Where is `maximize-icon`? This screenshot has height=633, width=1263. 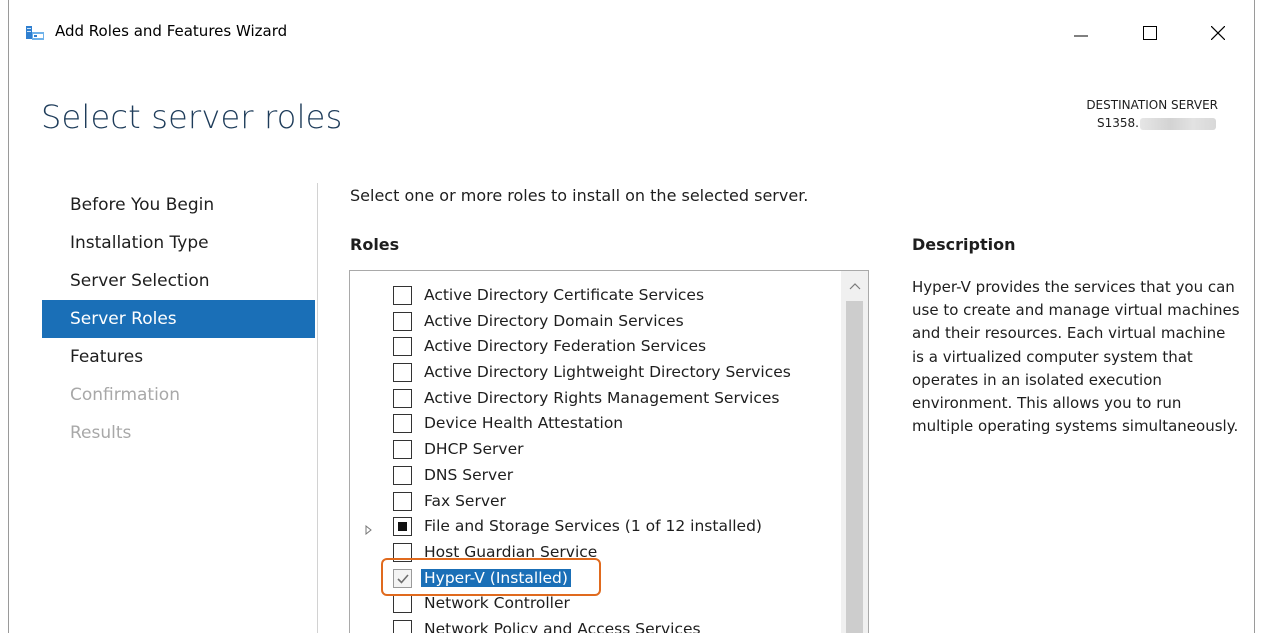
maximize-icon is located at coordinates (1150, 33).